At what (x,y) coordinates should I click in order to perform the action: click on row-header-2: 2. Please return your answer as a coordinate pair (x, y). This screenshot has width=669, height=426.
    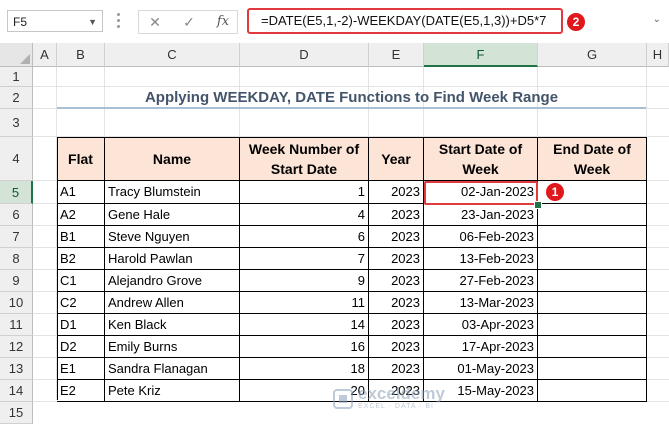
    Looking at the image, I should click on (16, 98).